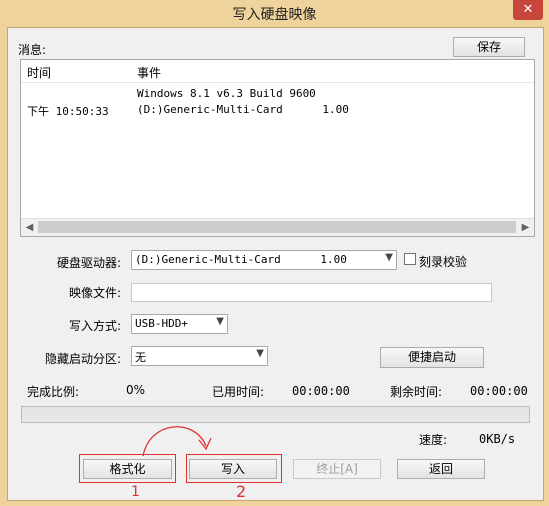 The width and height of the screenshot is (549, 506). What do you see at coordinates (241, 491) in the screenshot?
I see `annotation-mark-2: 2` at bounding box center [241, 491].